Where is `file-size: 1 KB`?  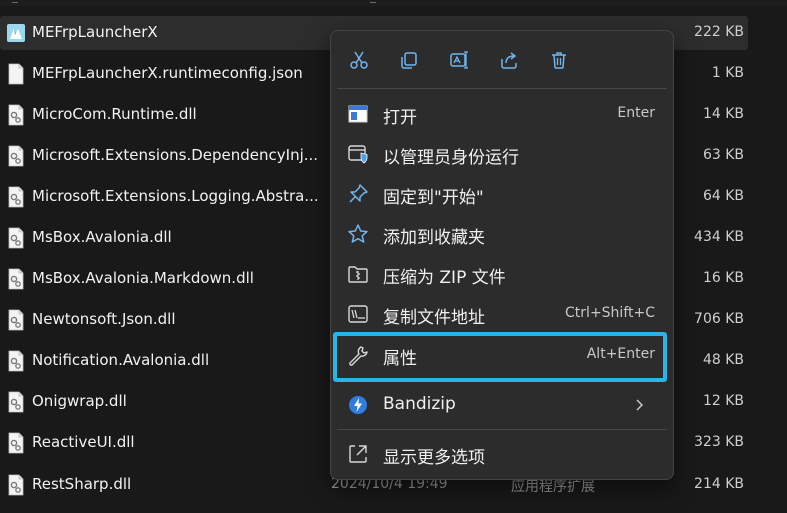
file-size: 1 KB is located at coordinates (727, 73).